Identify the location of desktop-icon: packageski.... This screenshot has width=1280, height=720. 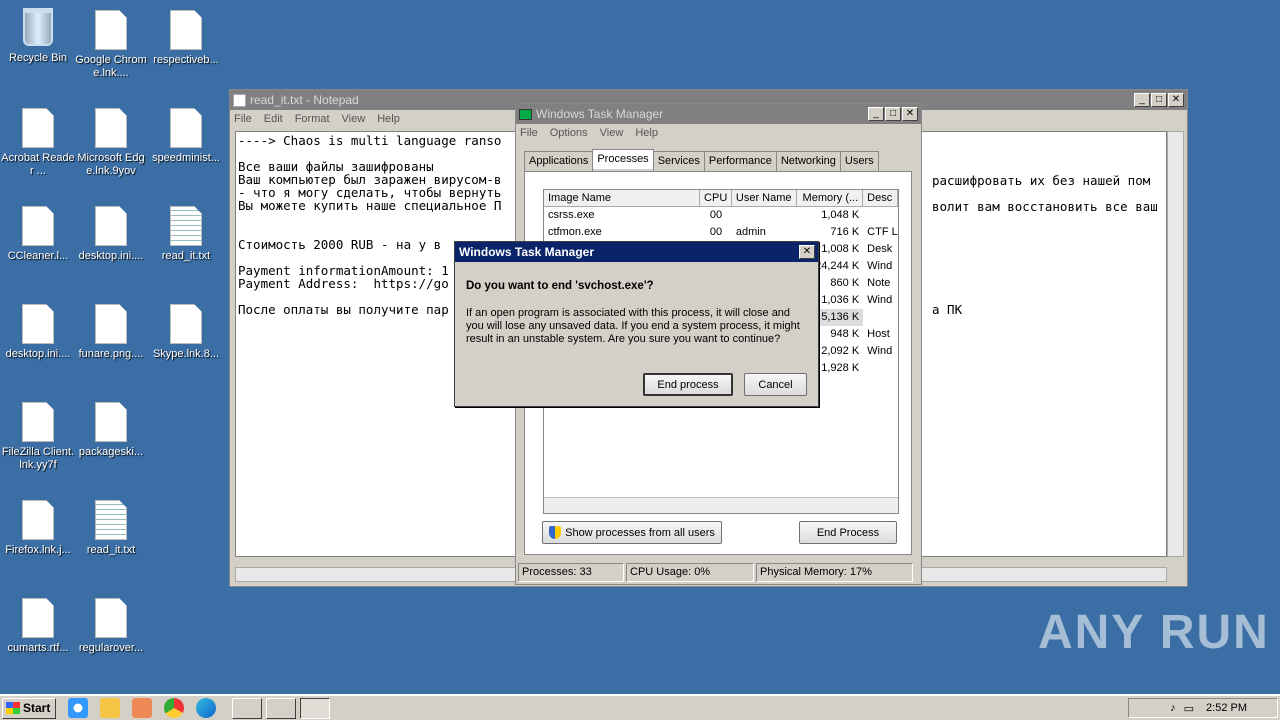
(111, 430).